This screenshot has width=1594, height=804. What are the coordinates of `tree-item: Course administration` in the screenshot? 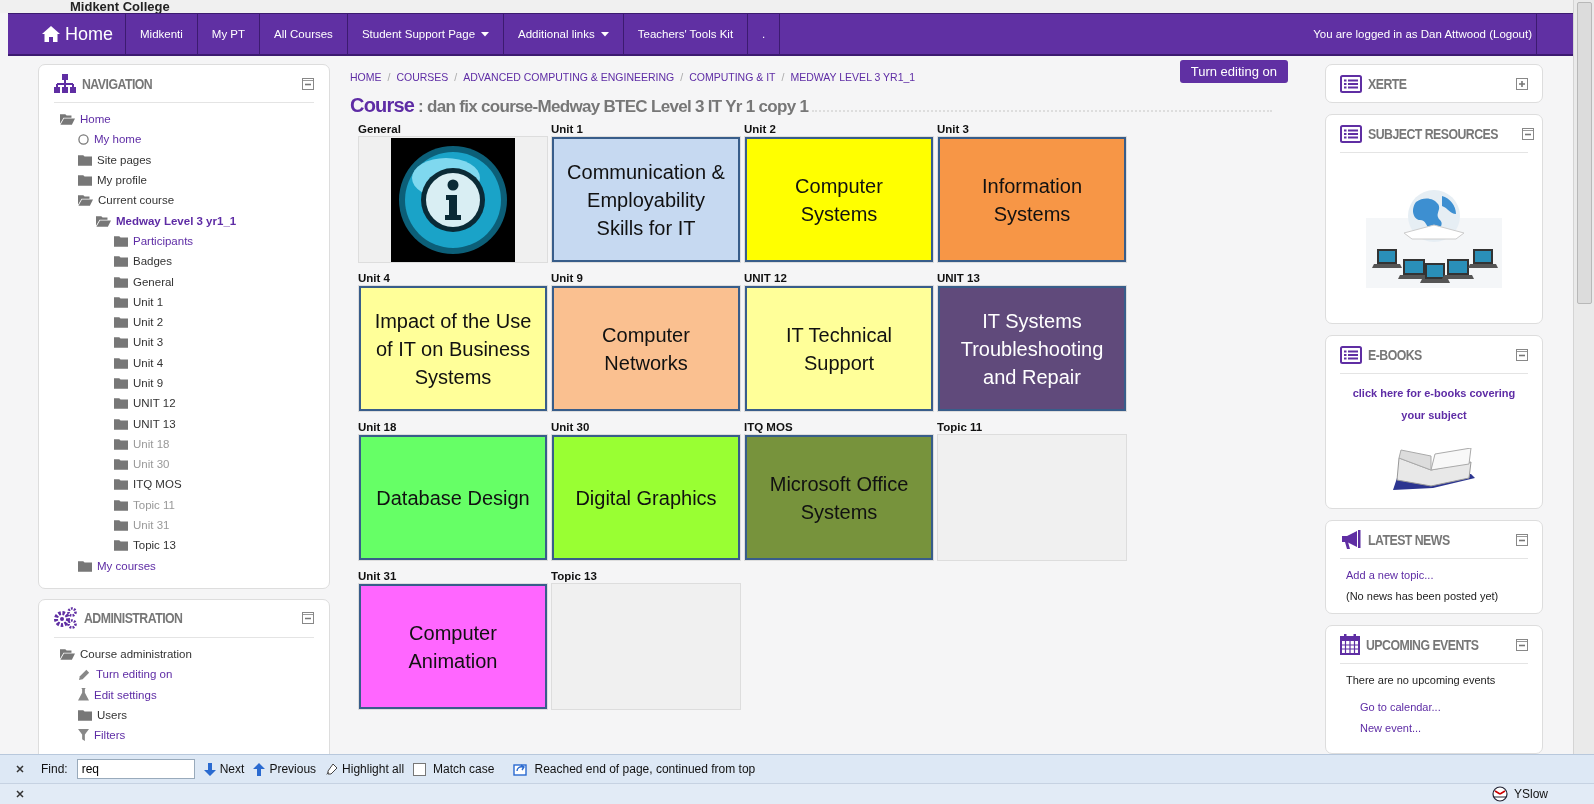 It's located at (187, 654).